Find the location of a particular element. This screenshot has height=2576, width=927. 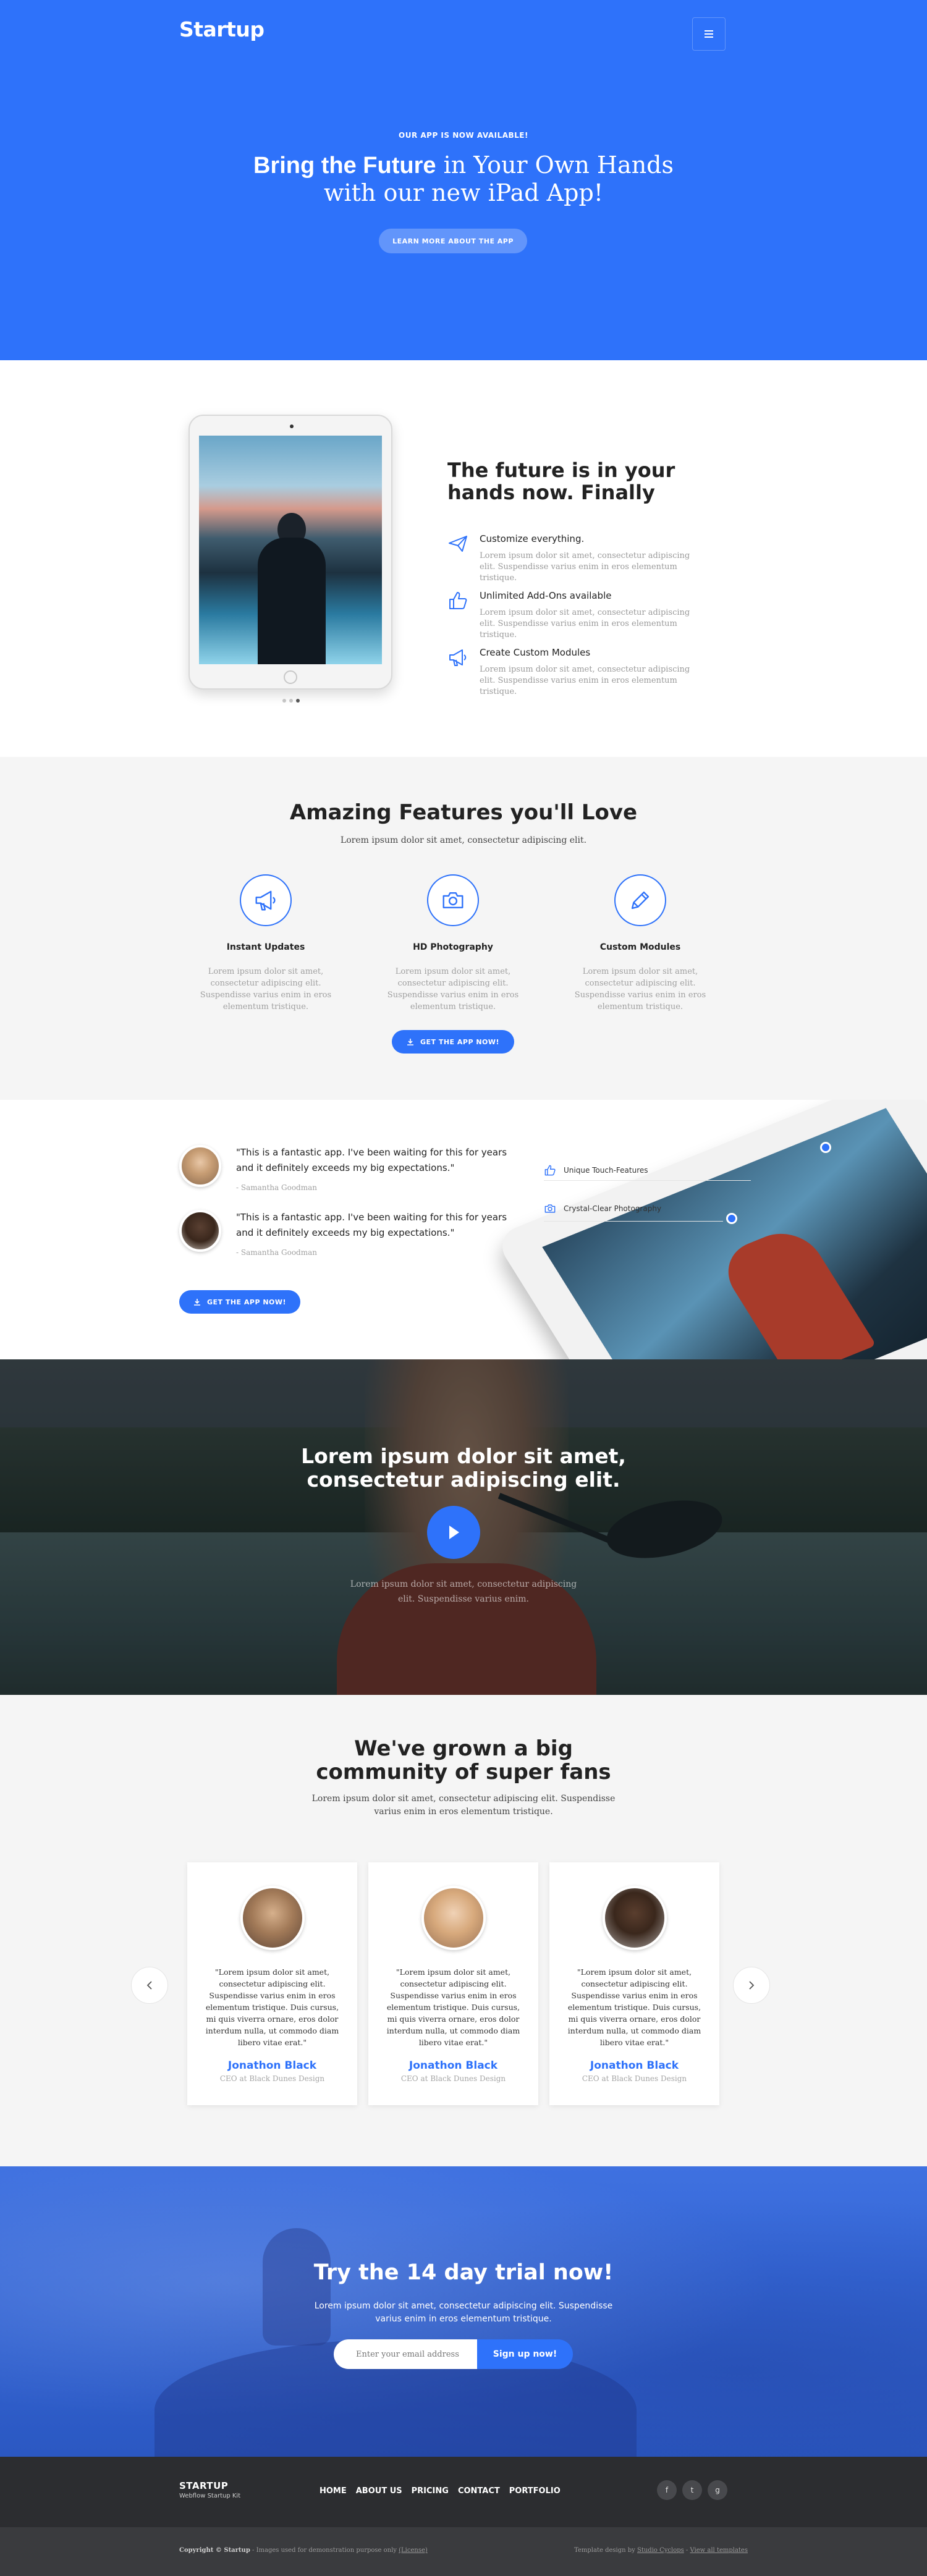

ipad-screen-photo is located at coordinates (290, 550).